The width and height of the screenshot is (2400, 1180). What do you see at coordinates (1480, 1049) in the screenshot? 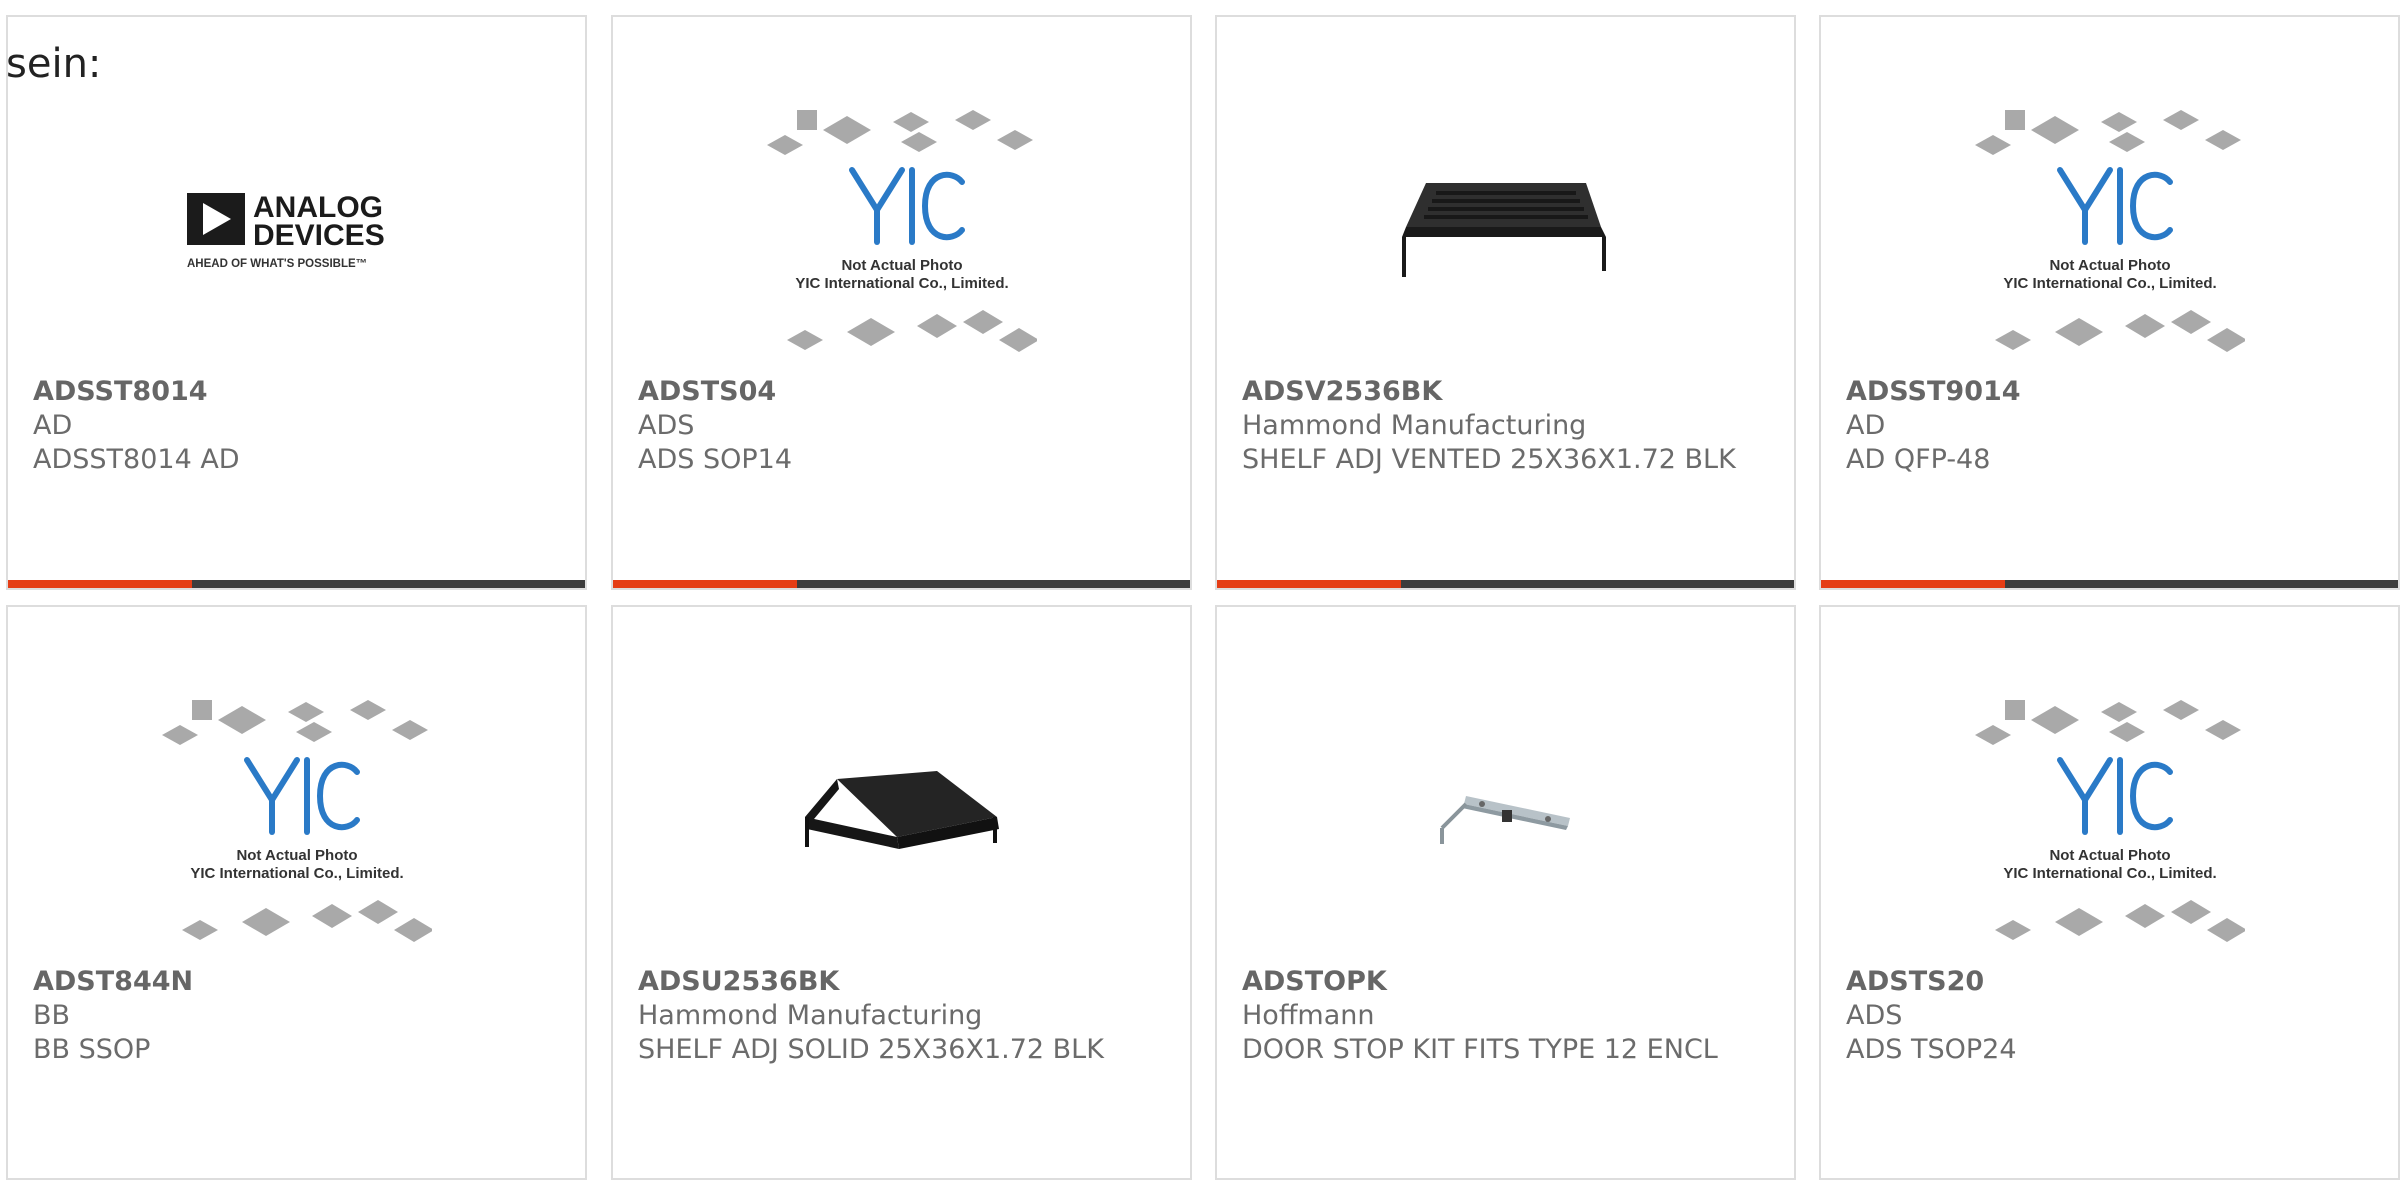
I see `description: DOOR STOP KIT FITS TYPE 12 ENCL` at bounding box center [1480, 1049].